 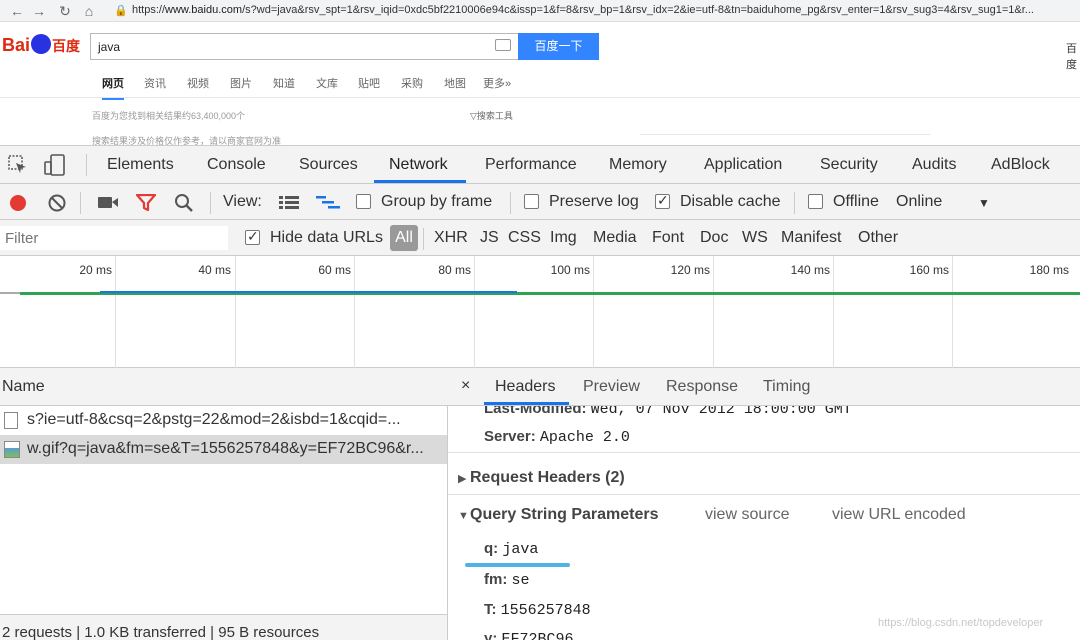 I want to click on inspect-element-icon, so click(x=18, y=165).